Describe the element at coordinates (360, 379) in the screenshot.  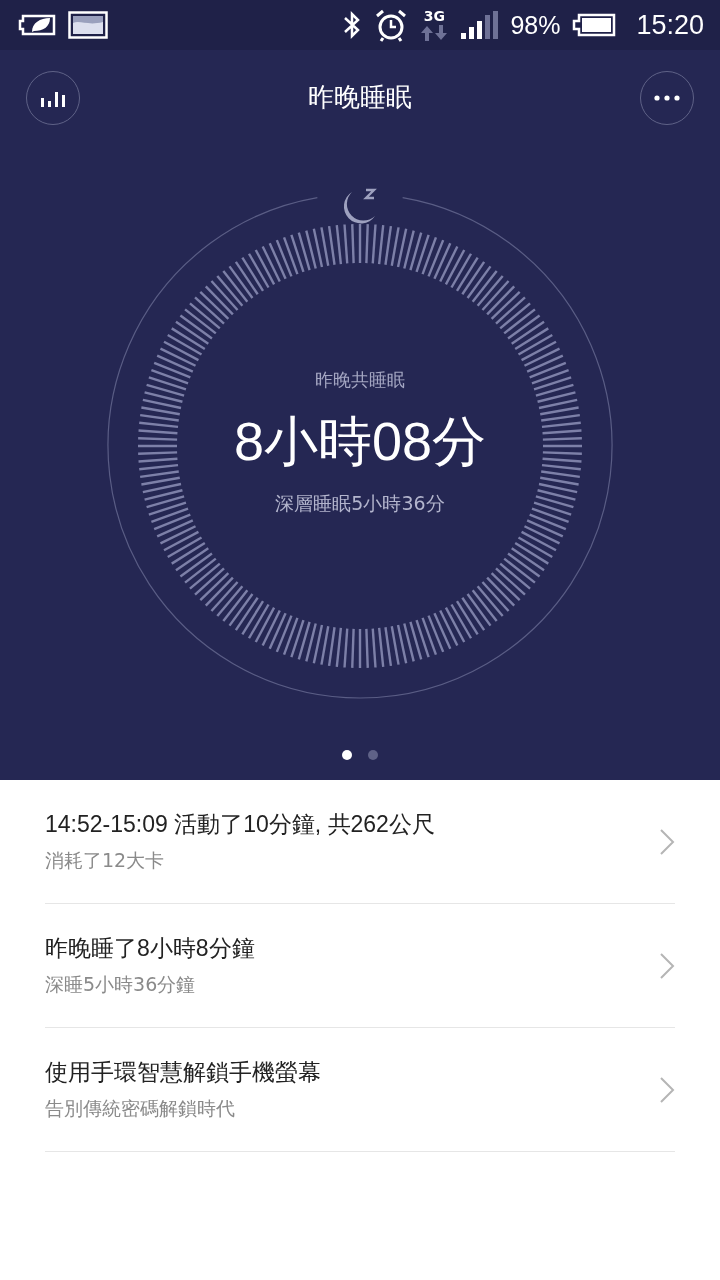
I see `sleep-label: 昨晚共睡眠` at that location.